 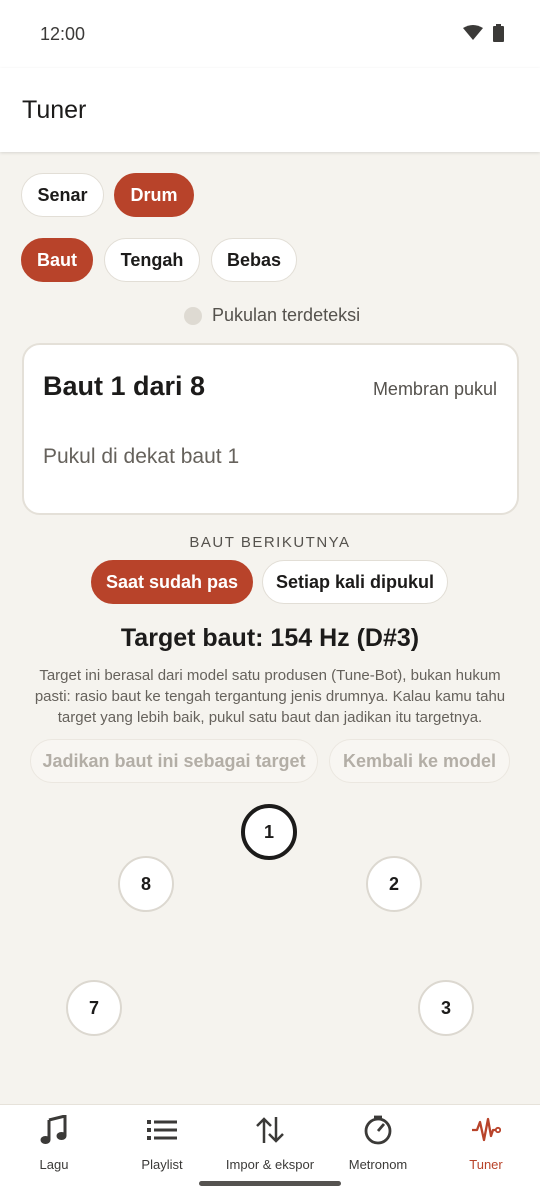 What do you see at coordinates (152, 260) in the screenshot?
I see `mode-tengah: Tengah` at bounding box center [152, 260].